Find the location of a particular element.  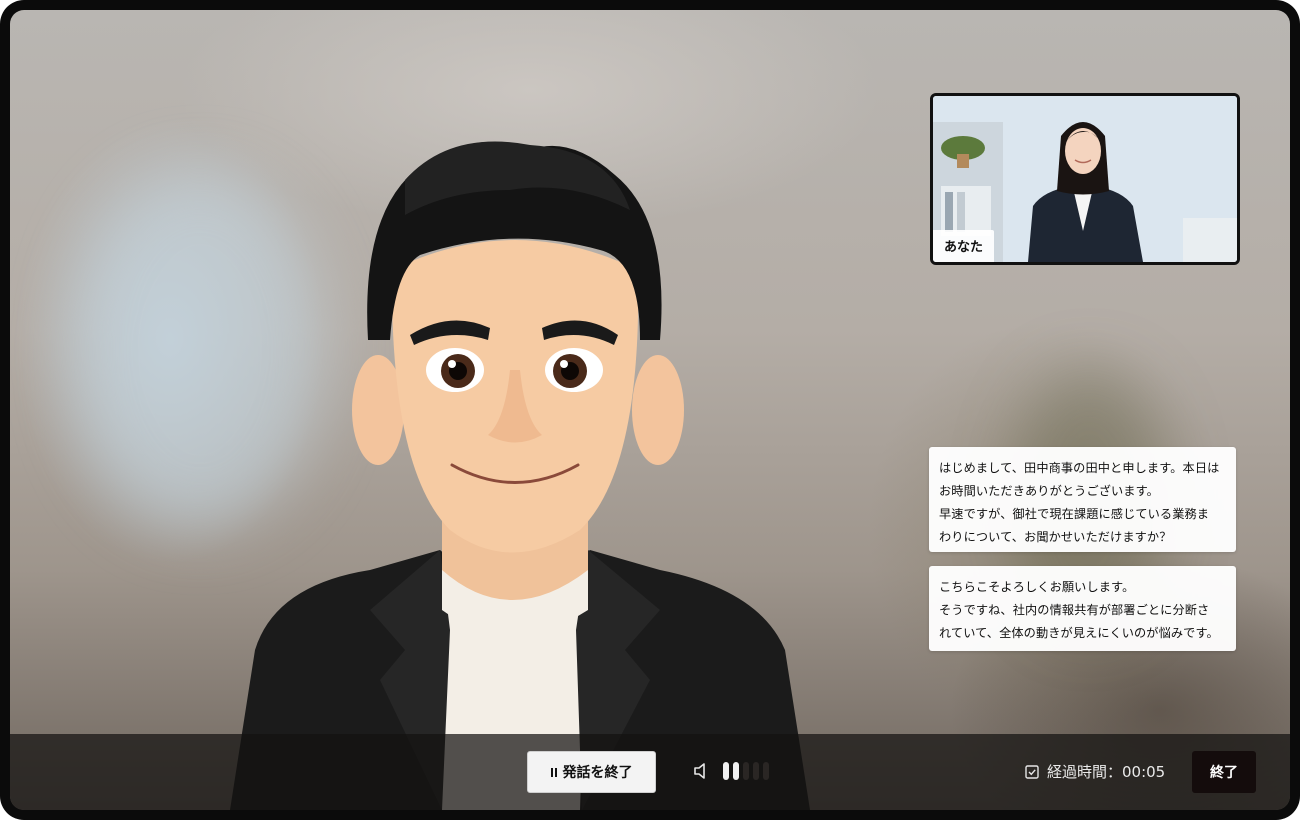

speaker-icon is located at coordinates (701, 771).